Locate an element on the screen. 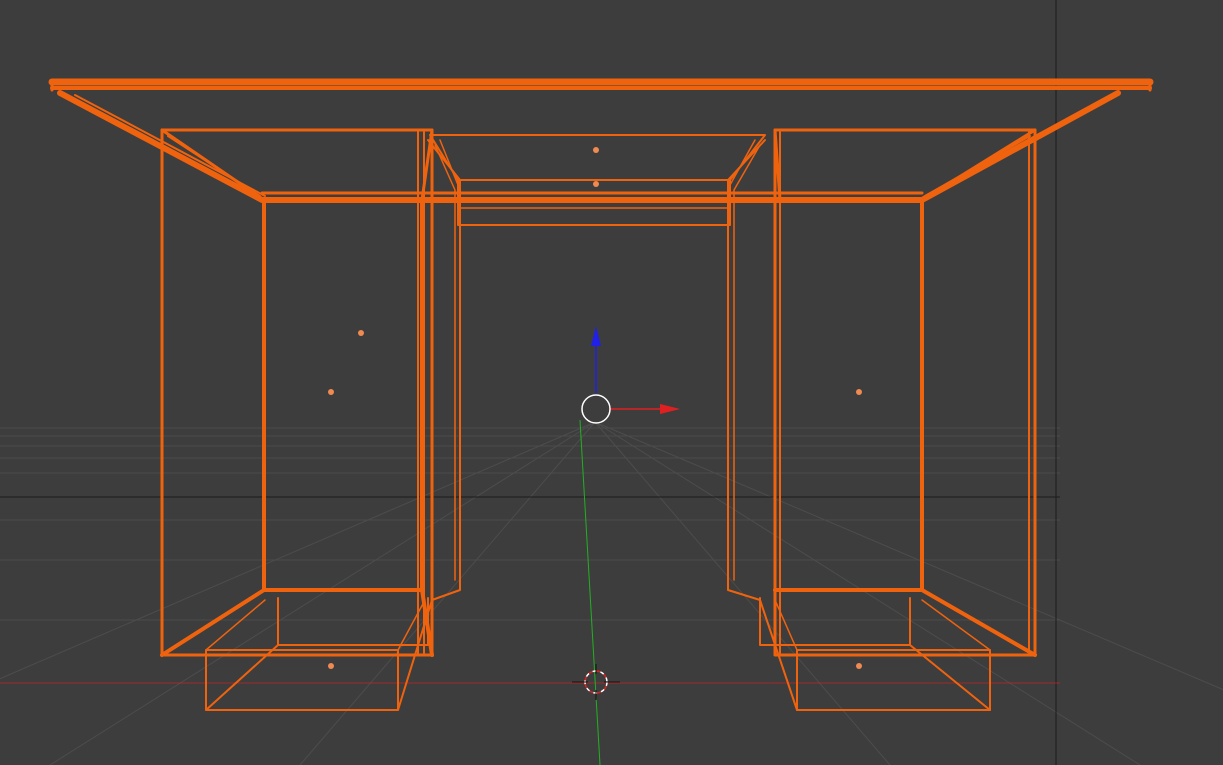 Image resolution: width=1223 pixels, height=765 pixels. y-axis-line is located at coordinates (590, 592).